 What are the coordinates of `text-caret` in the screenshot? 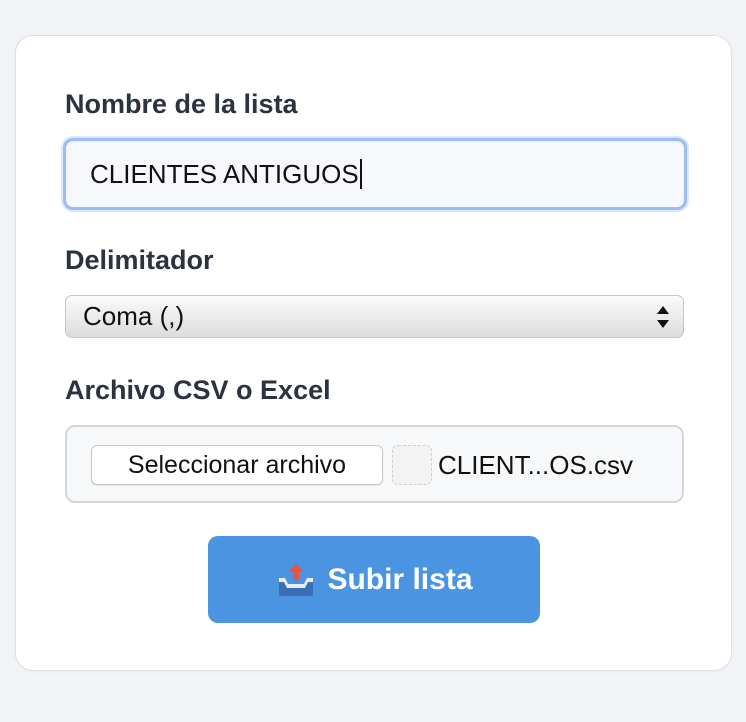 It's located at (360, 174).